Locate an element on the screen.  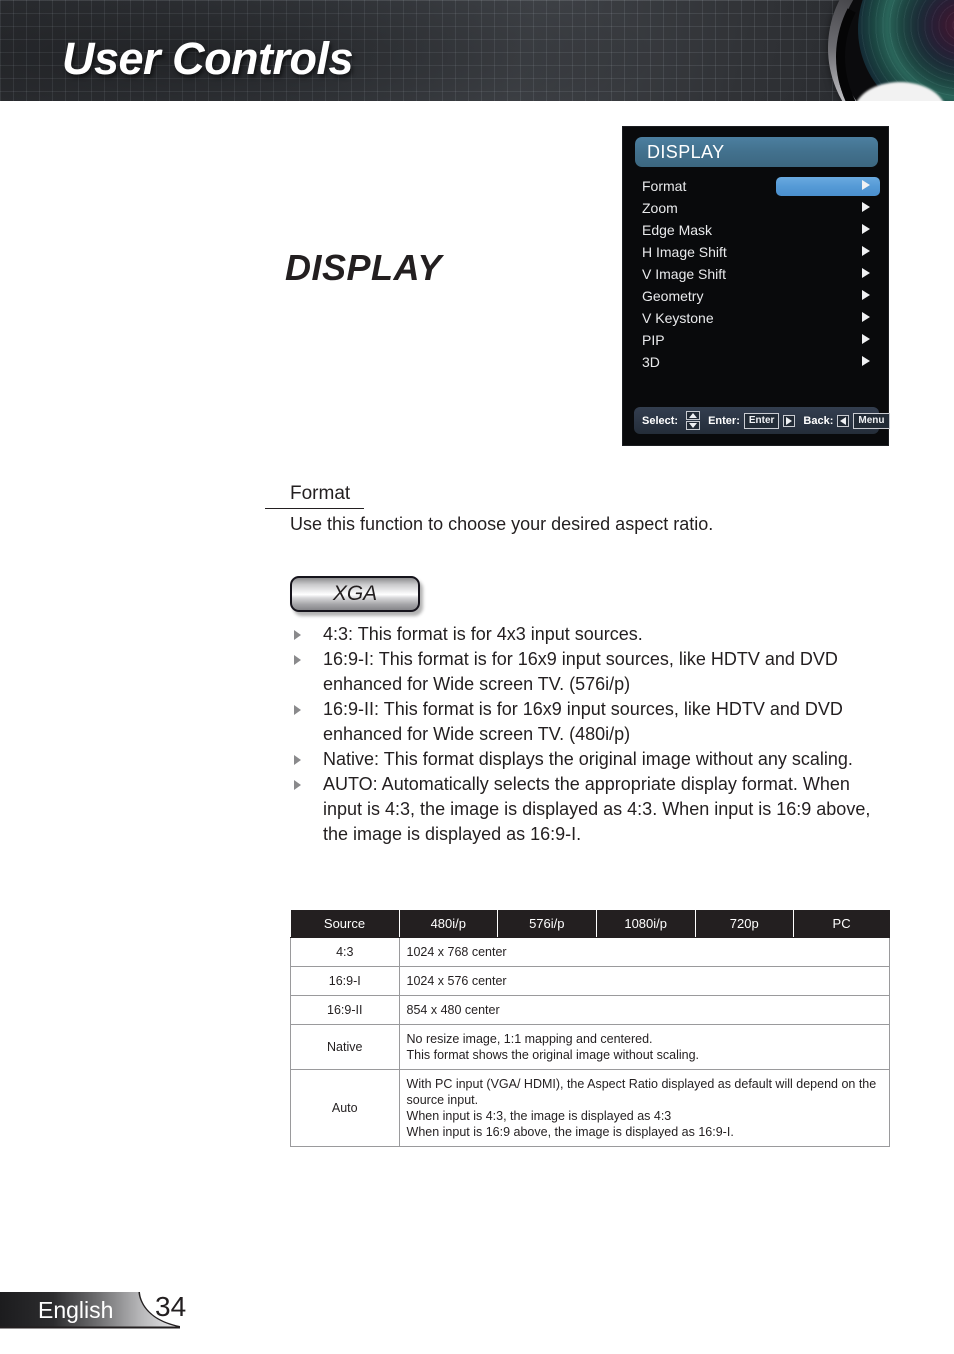
table-row: 16:9-I 1024 x 576 center is located at coordinates (590, 981).